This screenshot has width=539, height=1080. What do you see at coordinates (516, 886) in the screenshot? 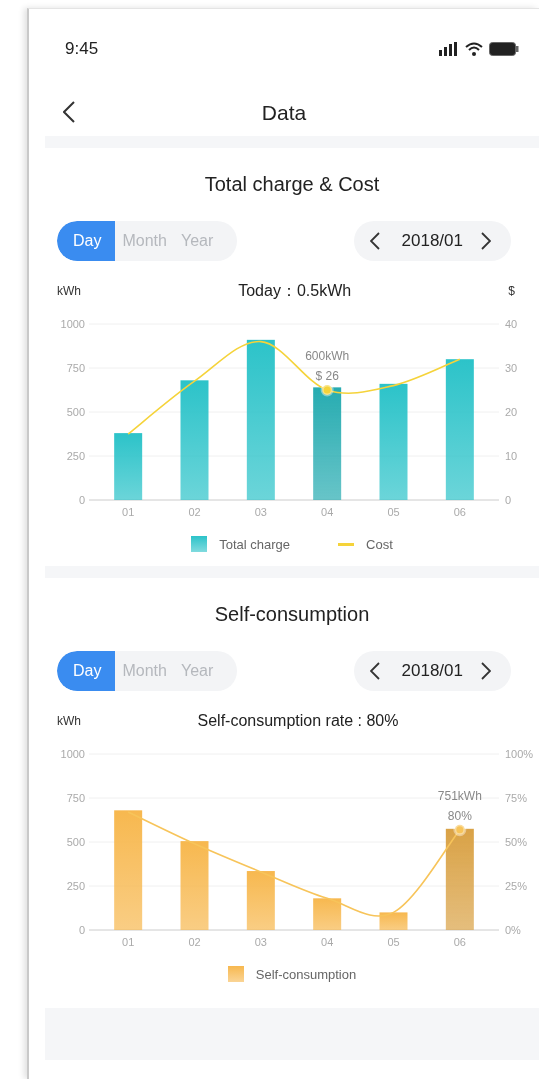
I see `axis-tick-label: 25%` at bounding box center [516, 886].